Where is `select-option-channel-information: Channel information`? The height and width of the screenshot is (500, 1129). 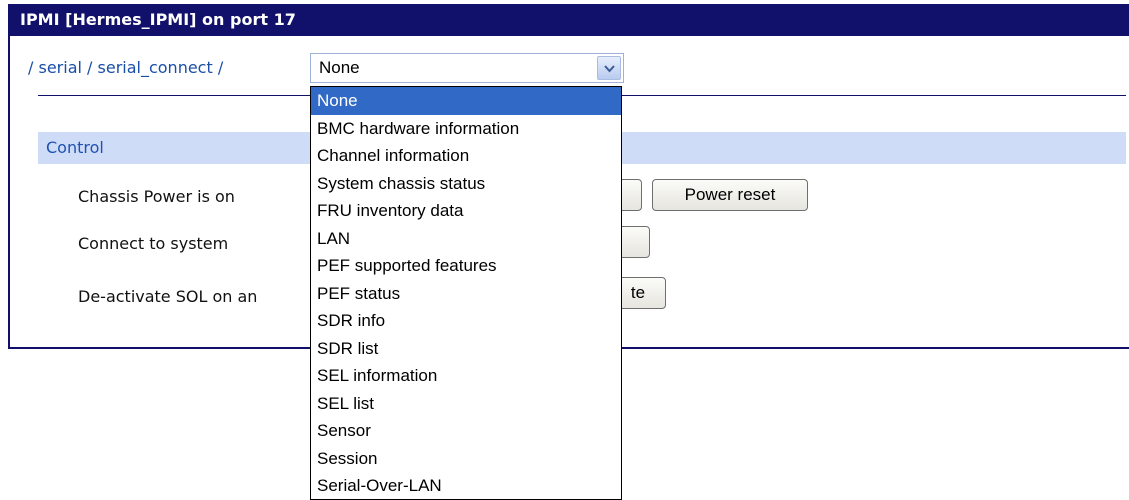
select-option-channel-information: Channel information is located at coordinates (466, 156).